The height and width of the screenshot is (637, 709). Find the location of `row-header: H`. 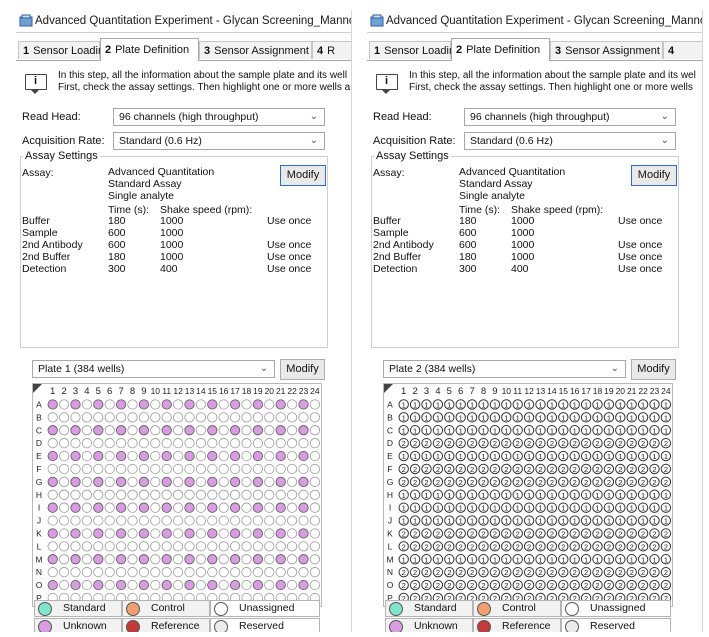

row-header: H is located at coordinates (39, 495).